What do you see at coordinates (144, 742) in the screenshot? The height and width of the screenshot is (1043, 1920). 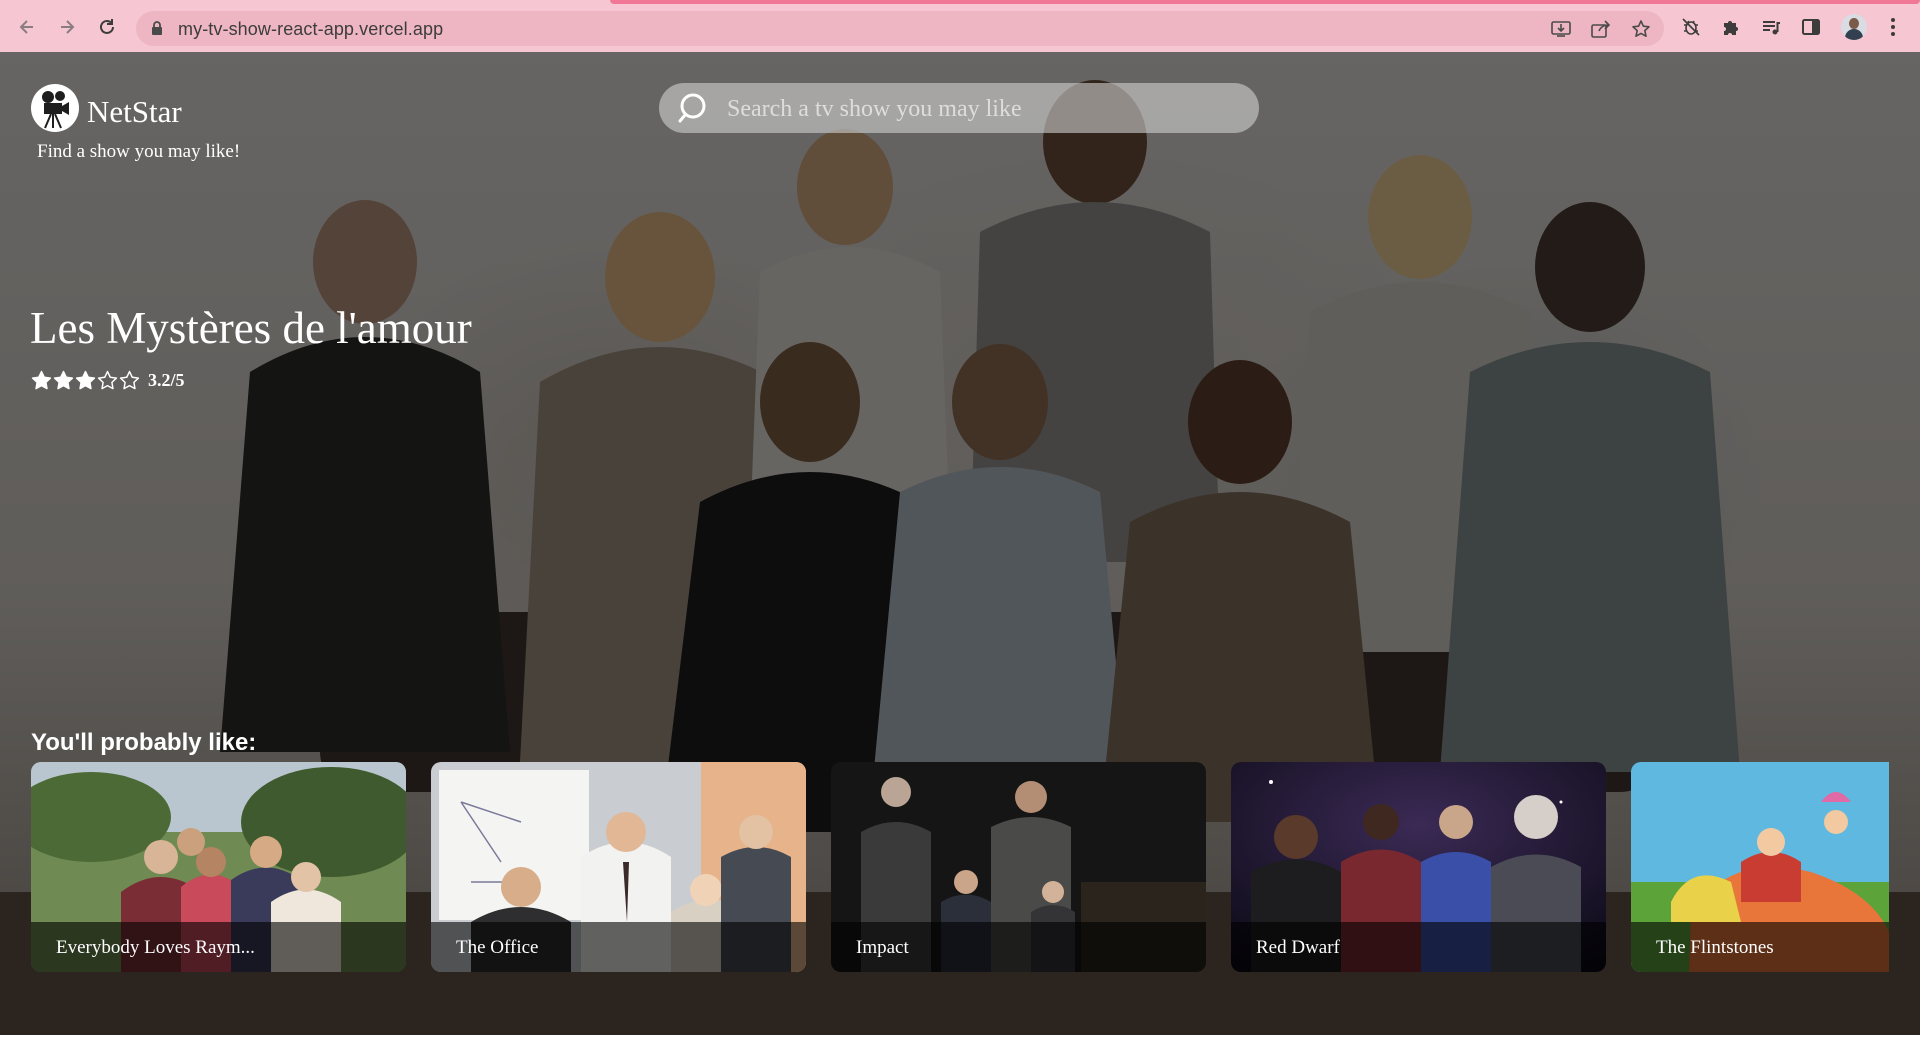 I see `recommendations-title: You'll probably like:` at bounding box center [144, 742].